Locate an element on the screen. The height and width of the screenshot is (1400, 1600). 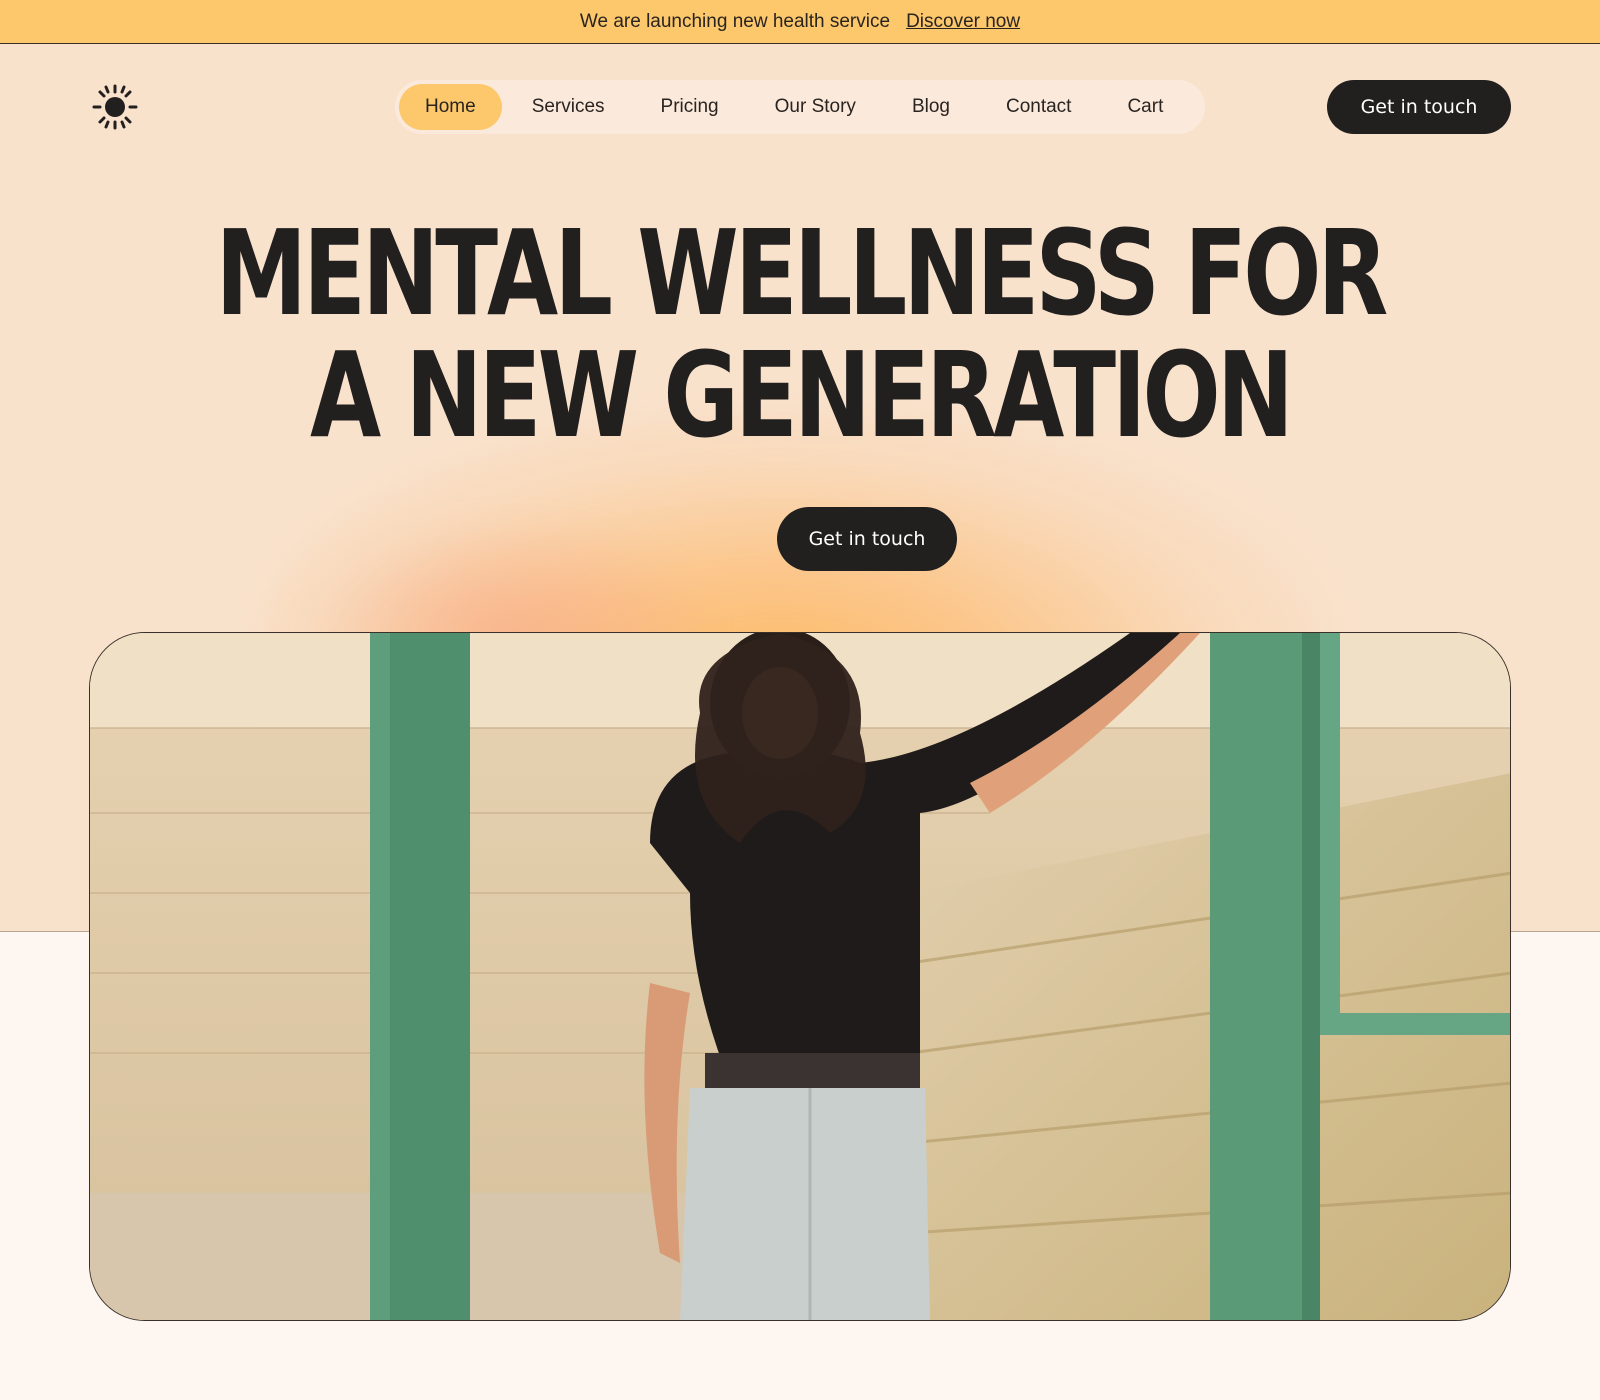
nav-item-contact: Contact is located at coordinates (1038, 107).